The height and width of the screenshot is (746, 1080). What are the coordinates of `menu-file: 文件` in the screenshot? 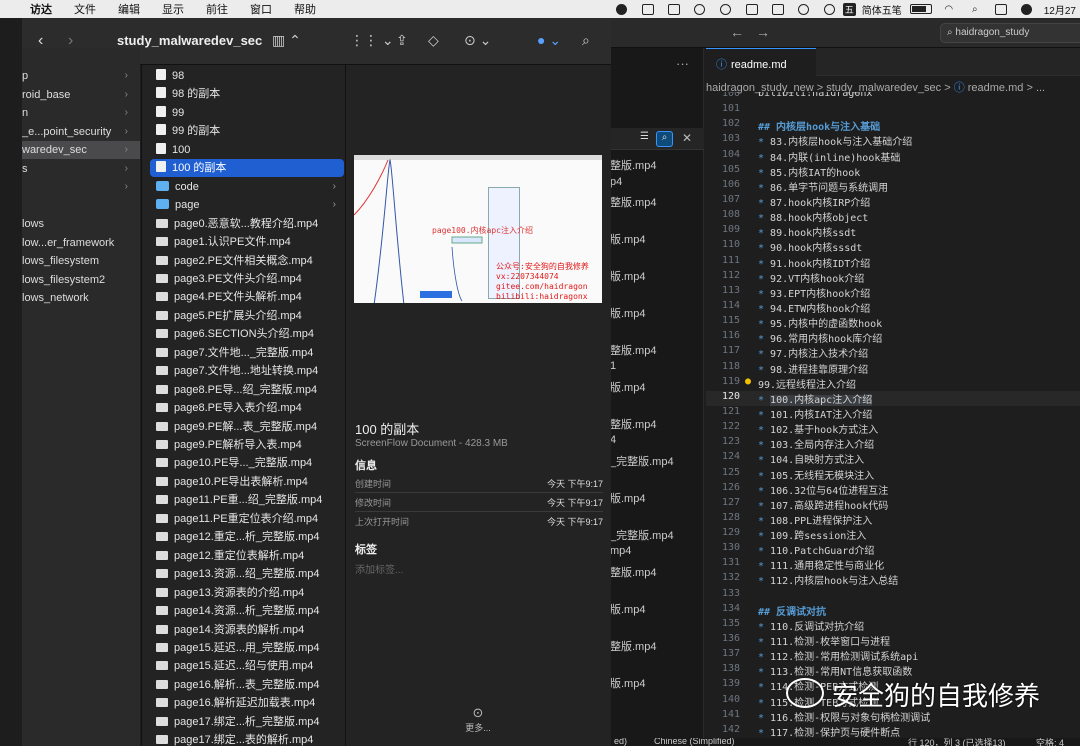 It's located at (85, 9).